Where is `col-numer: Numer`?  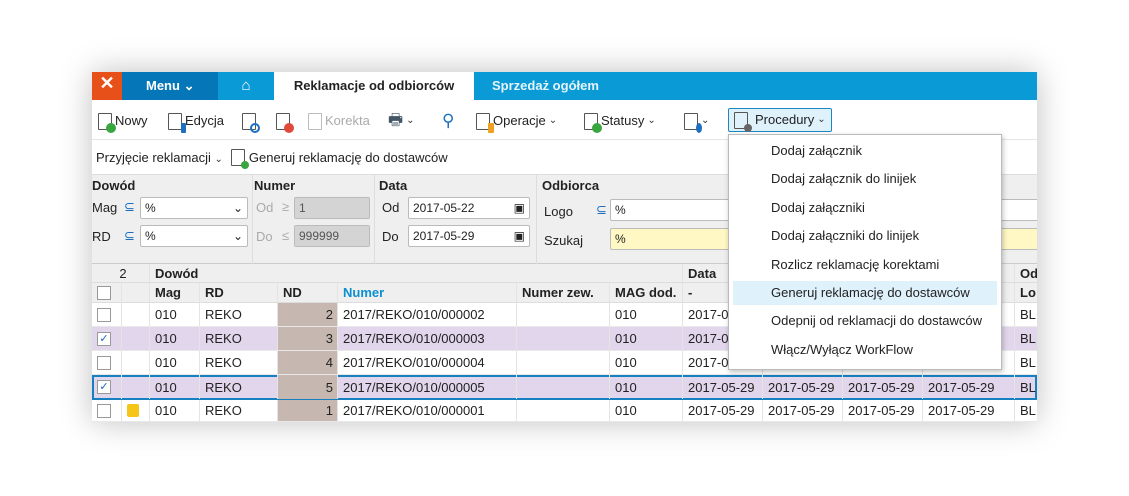 col-numer: Numer is located at coordinates (427, 292).